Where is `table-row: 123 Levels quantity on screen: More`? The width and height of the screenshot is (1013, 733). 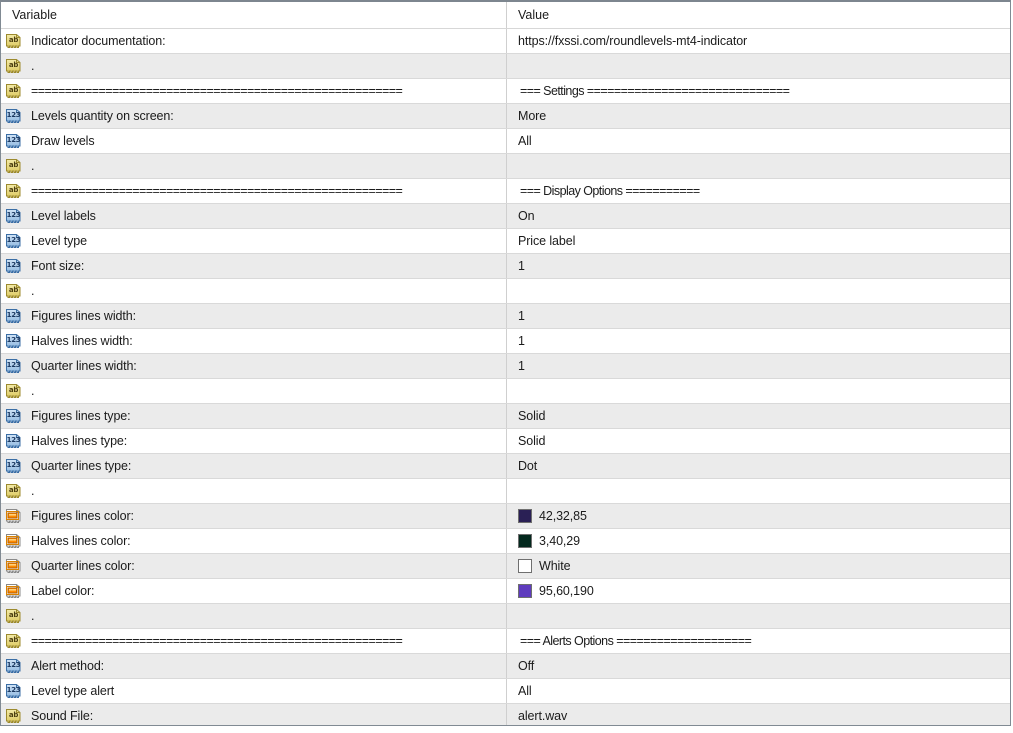
table-row: 123 Levels quantity on screen: More is located at coordinates (505, 116).